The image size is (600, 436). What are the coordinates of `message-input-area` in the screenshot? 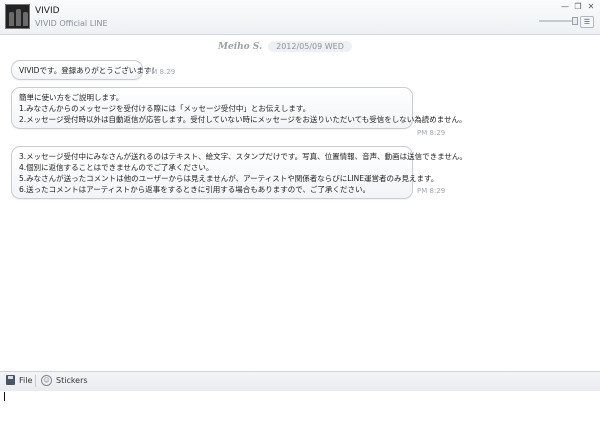 It's located at (300, 411).